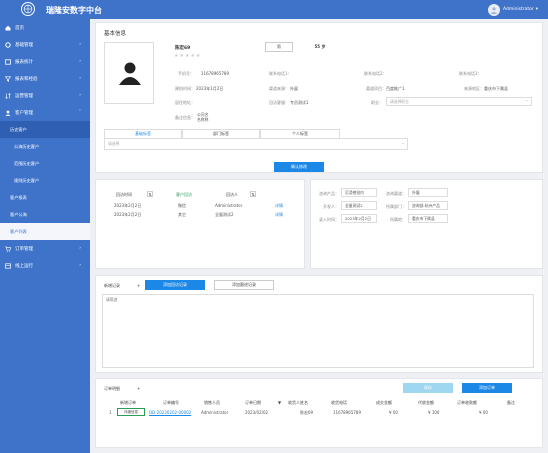 This screenshot has width=548, height=453. I want to click on sidebar-sub-customer-report: 客户报表, so click(45, 197).